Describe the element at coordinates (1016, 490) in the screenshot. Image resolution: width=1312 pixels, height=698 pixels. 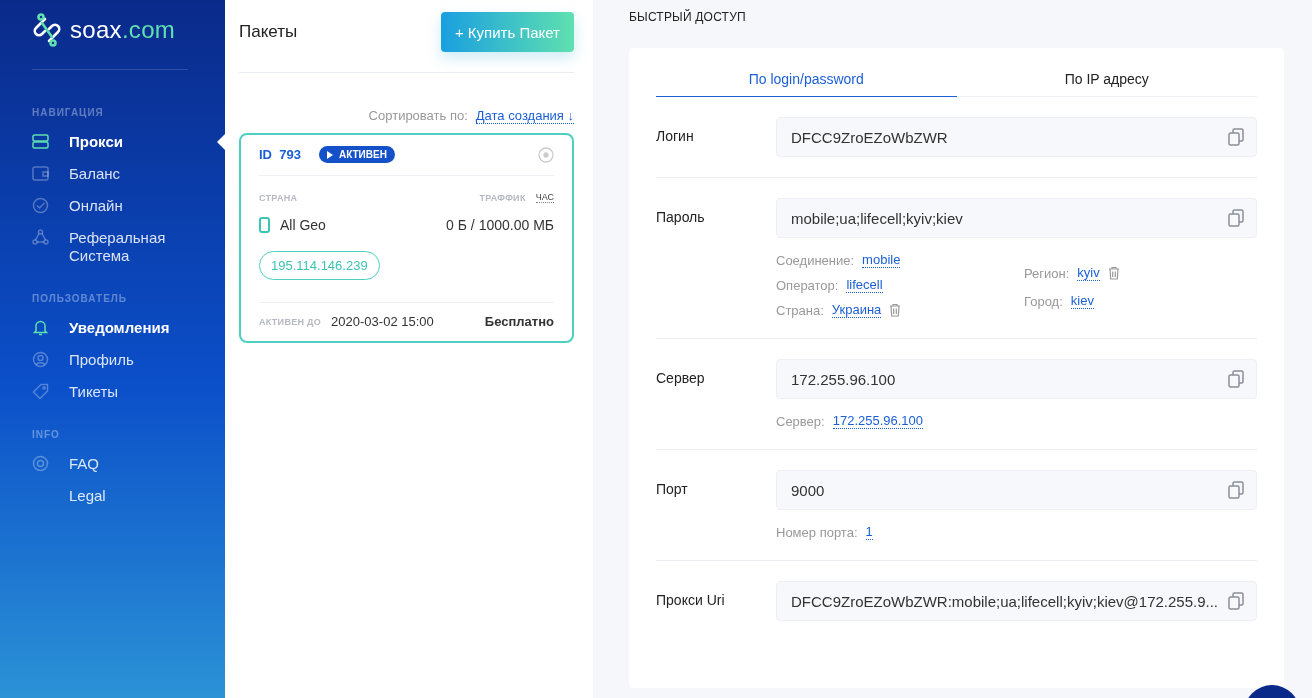
I see `value-field: 9000` at that location.